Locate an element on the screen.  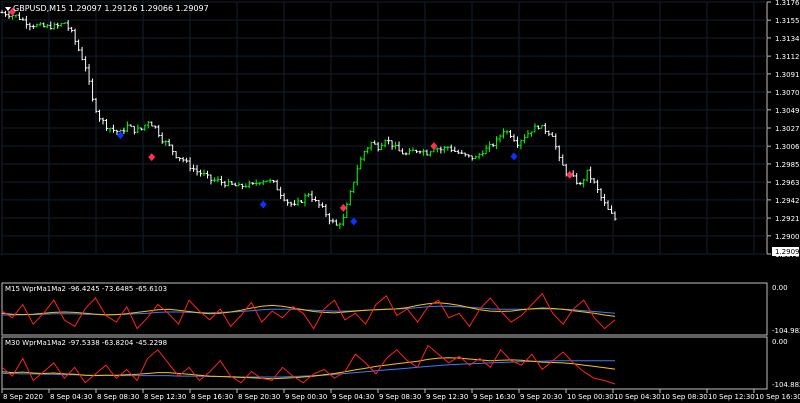
indicator-lines-m30 is located at coordinates (308, 364).